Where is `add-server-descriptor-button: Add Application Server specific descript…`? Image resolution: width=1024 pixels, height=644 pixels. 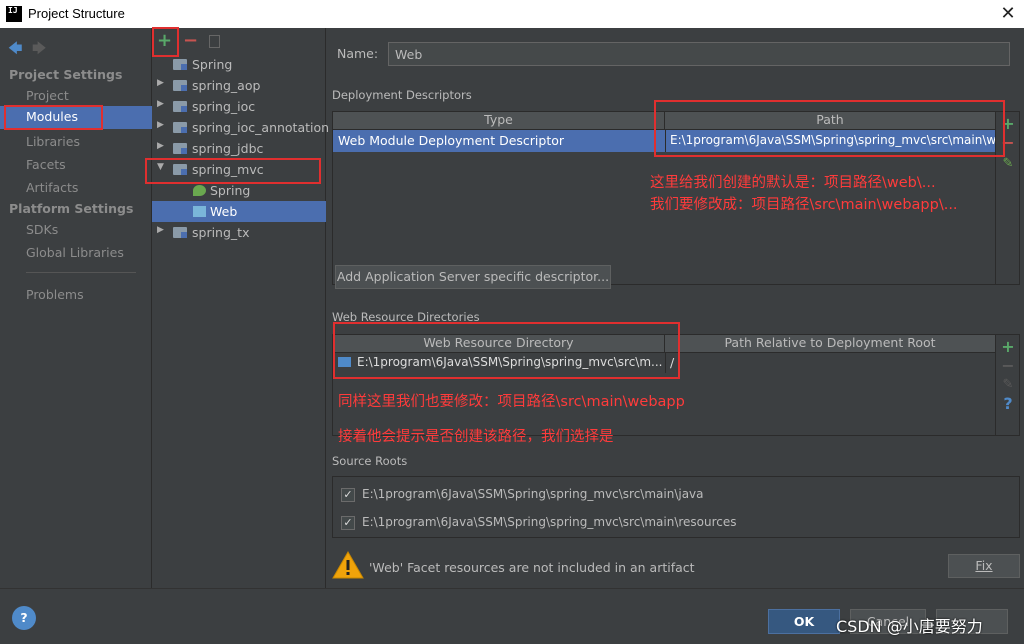 add-server-descriptor-button: Add Application Server specific descript… is located at coordinates (473, 277).